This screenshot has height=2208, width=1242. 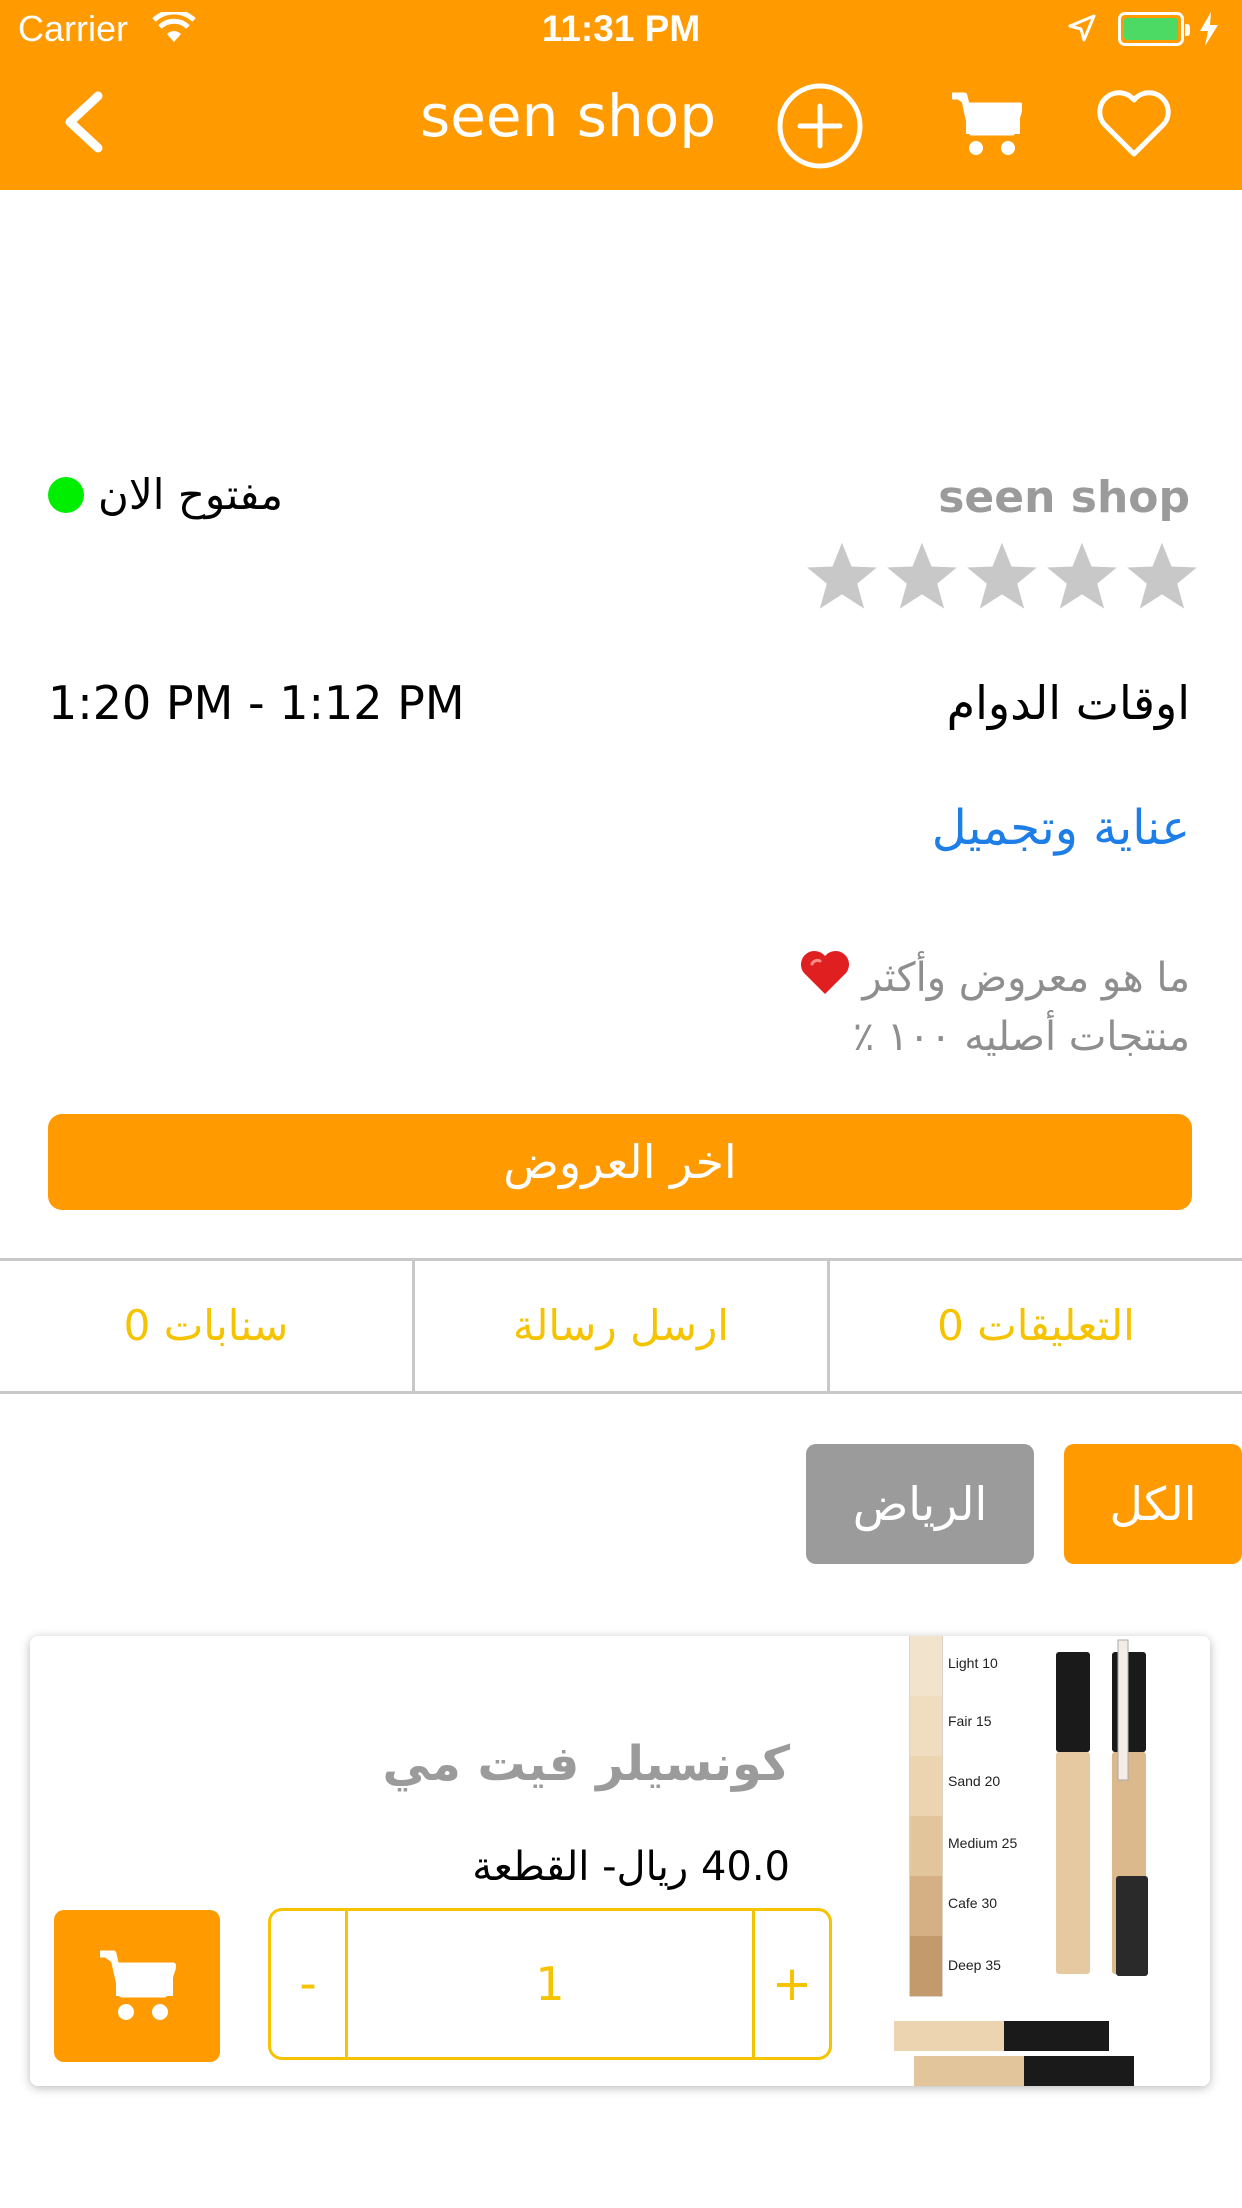 What do you see at coordinates (1034, 1326) in the screenshot?
I see `comments-count: 0 التعليقات` at bounding box center [1034, 1326].